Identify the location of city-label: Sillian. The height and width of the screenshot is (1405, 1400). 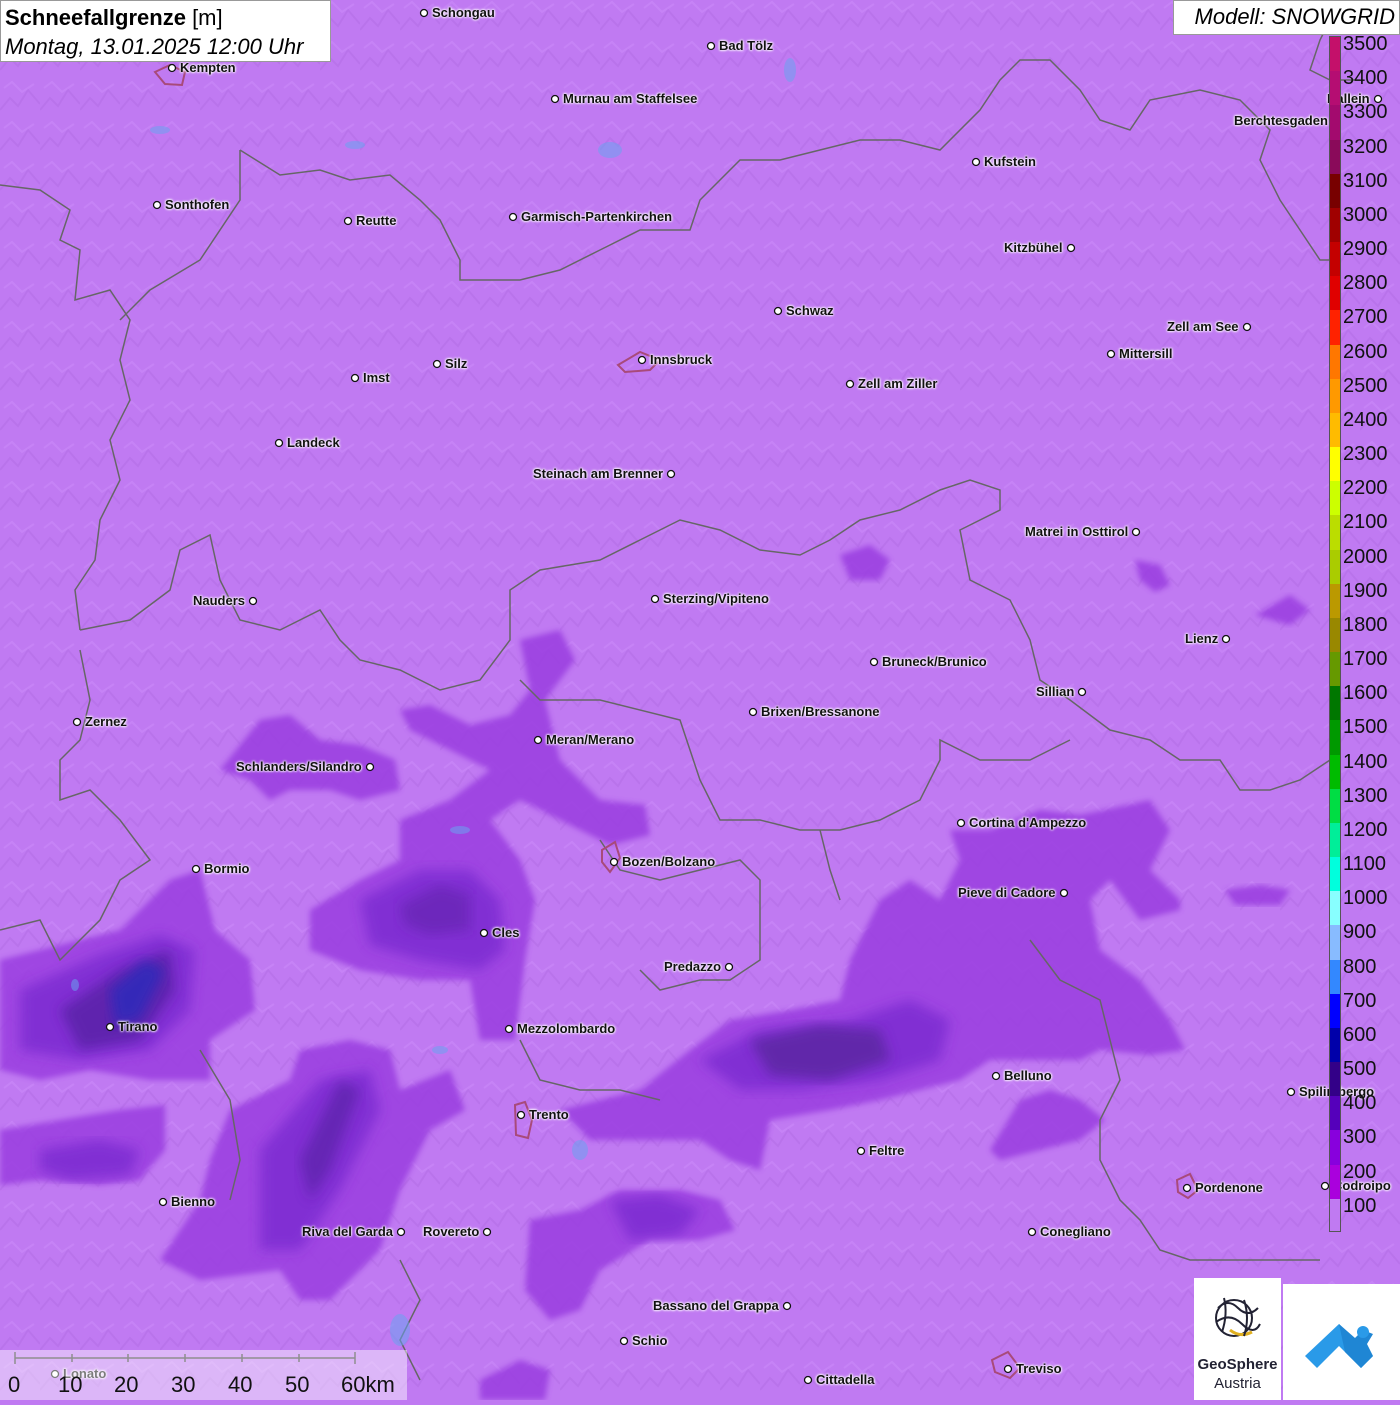
(1055, 691).